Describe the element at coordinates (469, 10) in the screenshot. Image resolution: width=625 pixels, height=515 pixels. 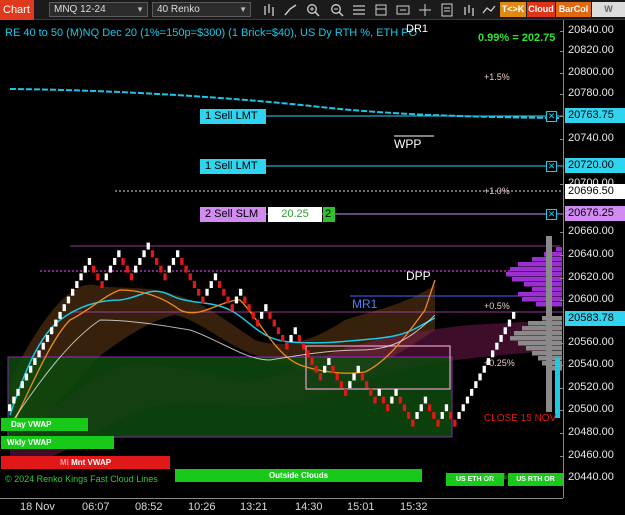
I see `indicators-icon` at that location.